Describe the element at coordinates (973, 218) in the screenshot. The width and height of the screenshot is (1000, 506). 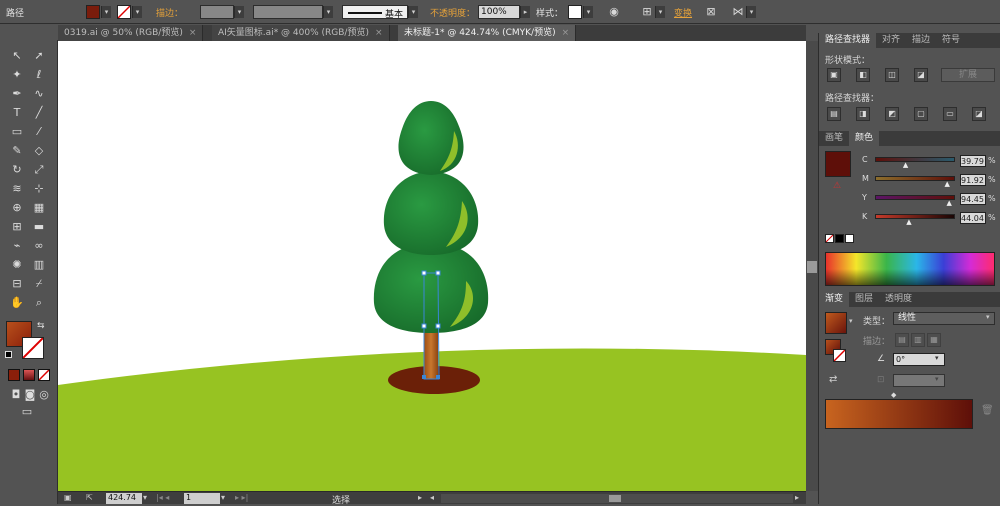
I see `channel-value-k: 44.04` at that location.